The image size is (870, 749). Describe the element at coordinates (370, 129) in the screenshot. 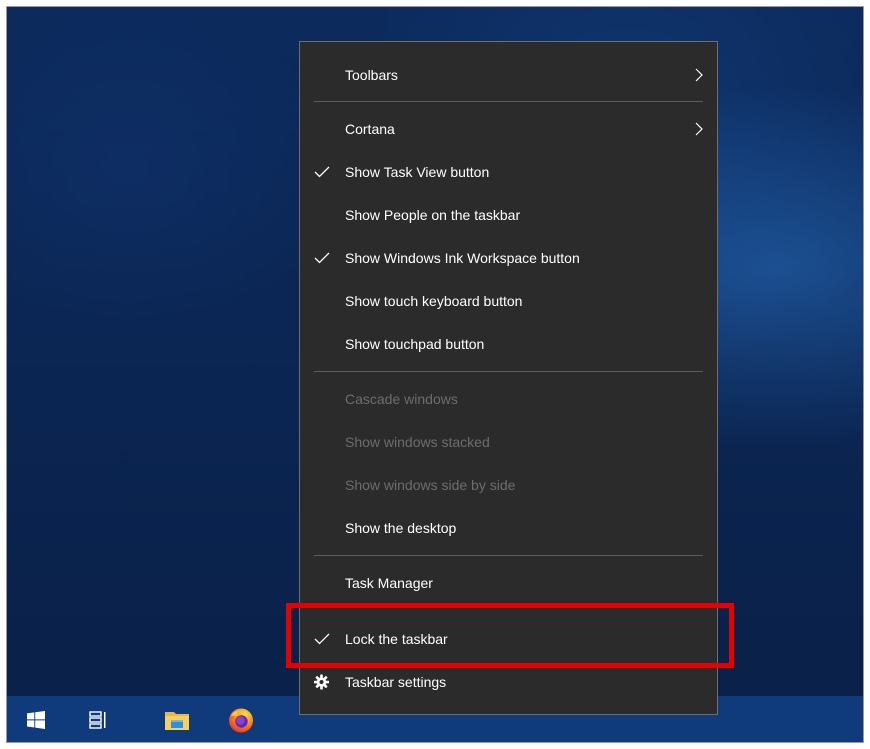

I see `menu-item-label: Cortana` at that location.